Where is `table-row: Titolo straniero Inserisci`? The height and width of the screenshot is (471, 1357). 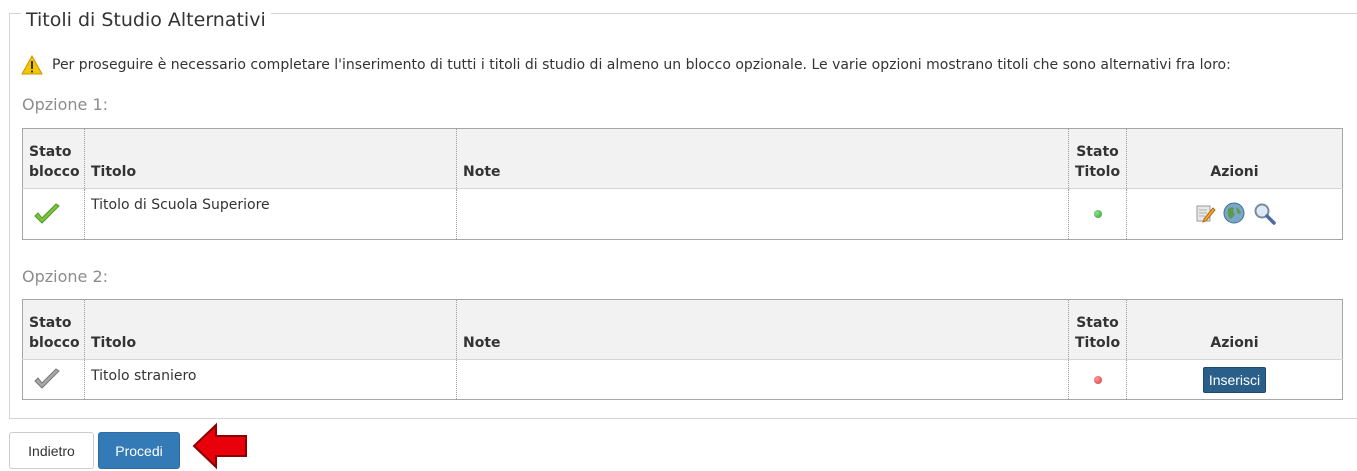 table-row: Titolo straniero Inserisci is located at coordinates (683, 379).